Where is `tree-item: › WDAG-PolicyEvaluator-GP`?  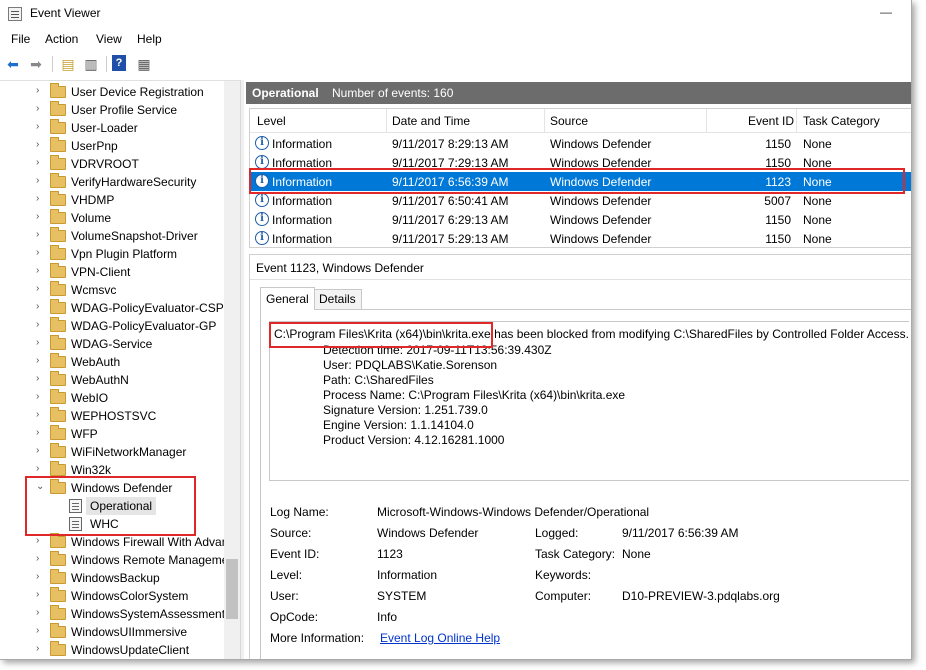
tree-item: › WDAG-PolicyEvaluator-GP is located at coordinates (120, 326).